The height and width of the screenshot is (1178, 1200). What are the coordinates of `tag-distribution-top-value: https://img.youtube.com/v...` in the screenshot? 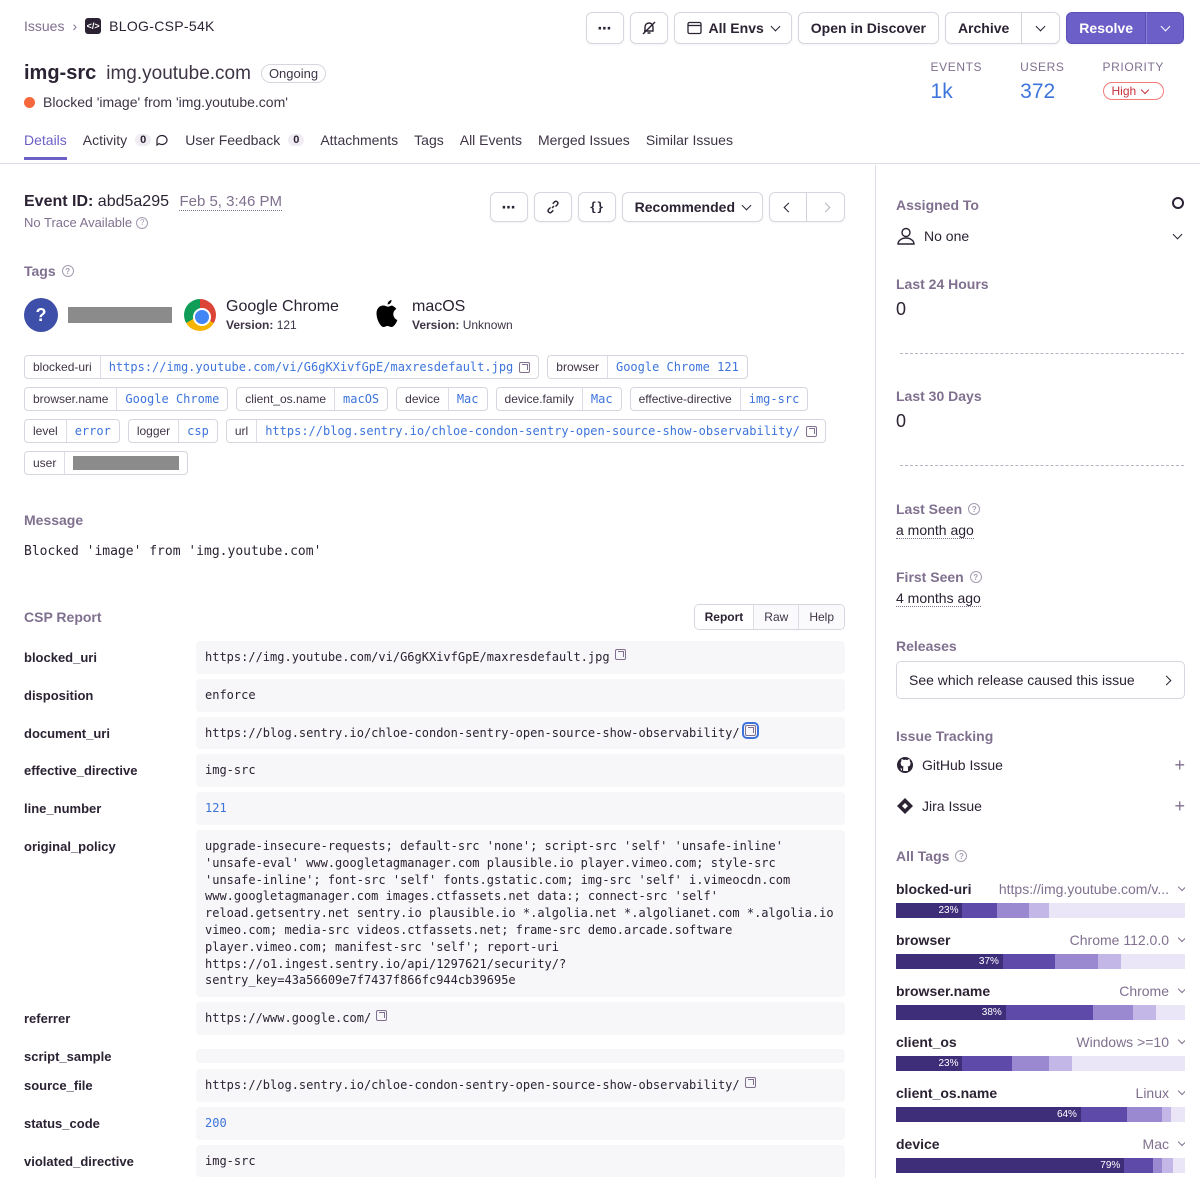 It's located at (1092, 889).